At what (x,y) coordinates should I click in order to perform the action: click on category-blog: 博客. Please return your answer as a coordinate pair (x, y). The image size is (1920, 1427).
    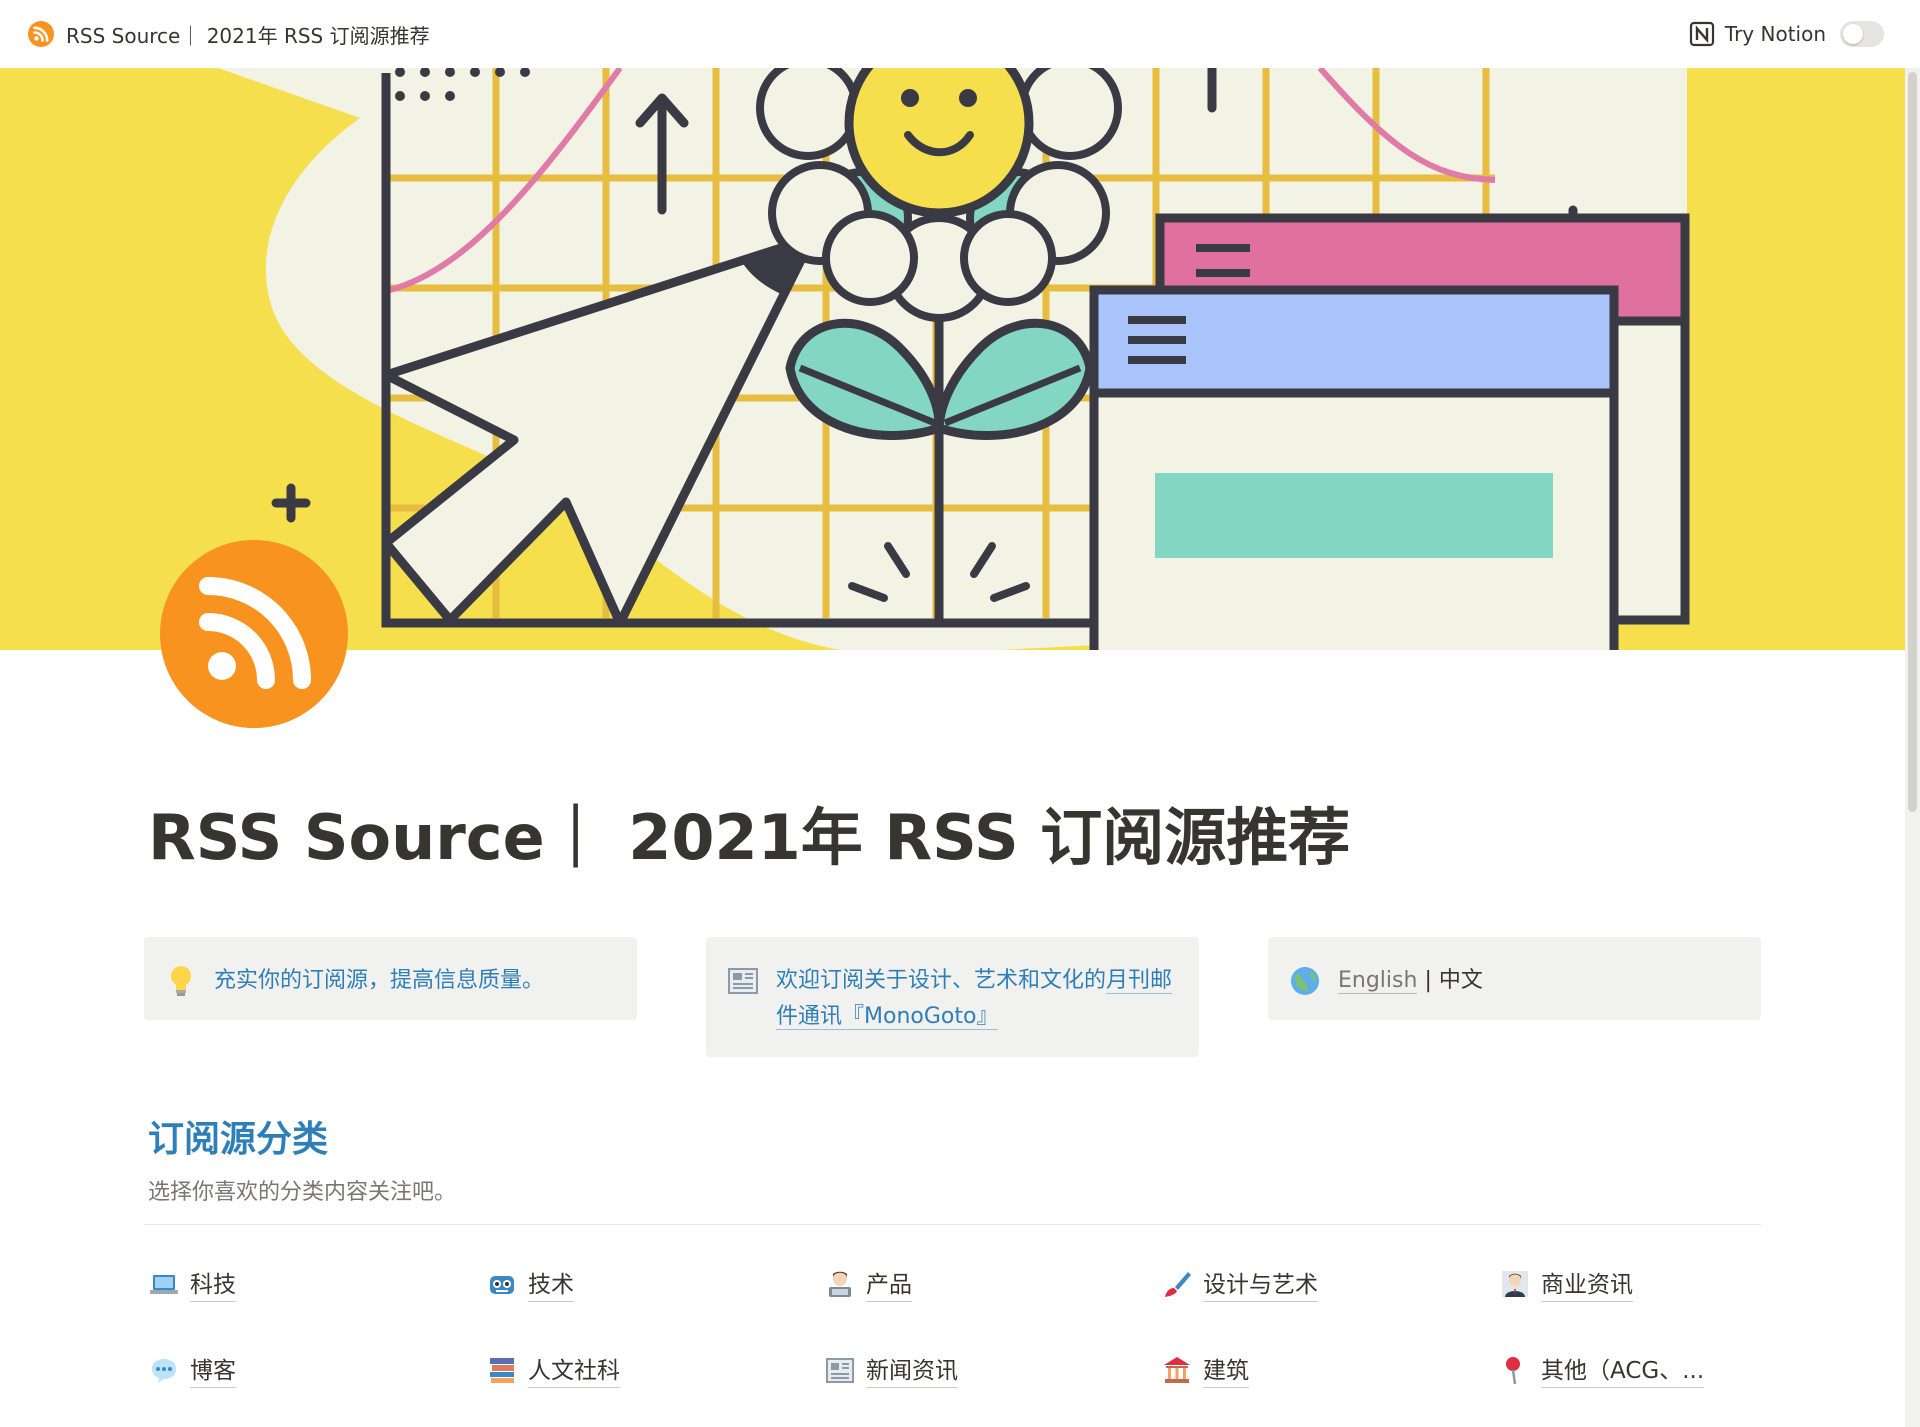
    Looking at the image, I should click on (192, 1369).